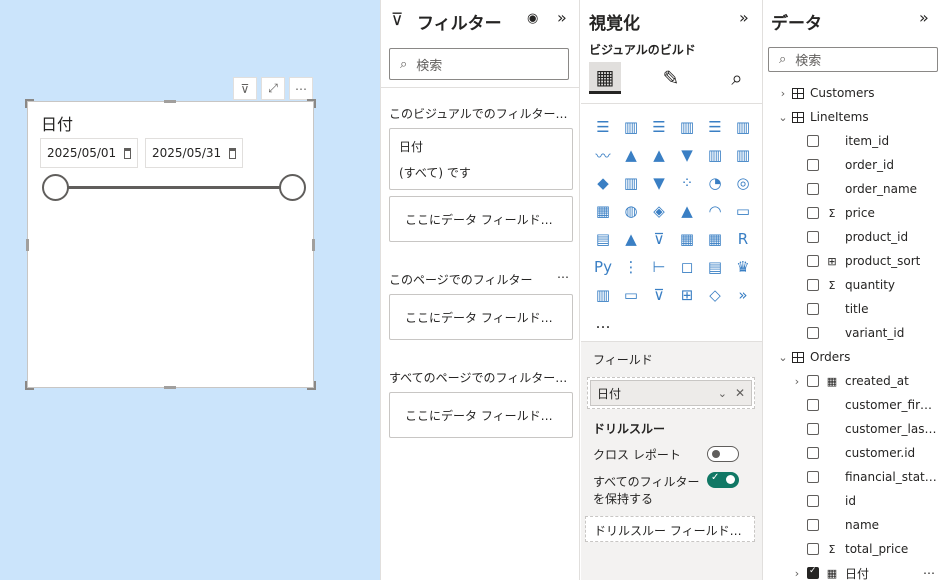  Describe the element at coordinates (852, 117) in the screenshot. I see `table-lineitems: ⌄ LineItems` at that location.